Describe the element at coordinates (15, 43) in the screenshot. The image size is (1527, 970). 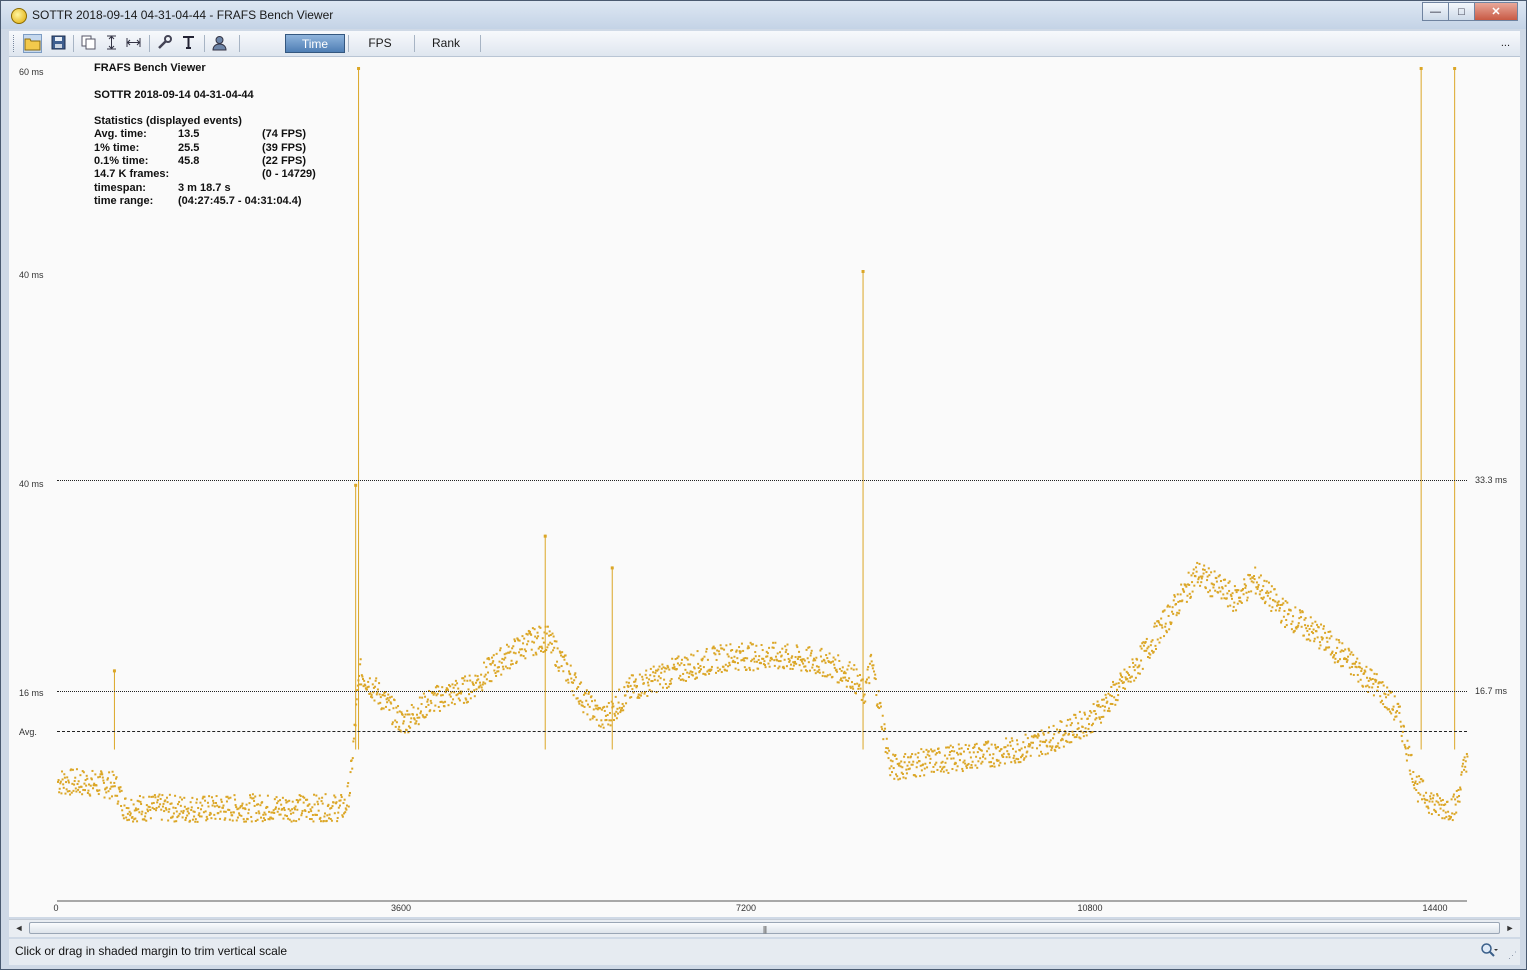
I see `toolbar-grip` at that location.